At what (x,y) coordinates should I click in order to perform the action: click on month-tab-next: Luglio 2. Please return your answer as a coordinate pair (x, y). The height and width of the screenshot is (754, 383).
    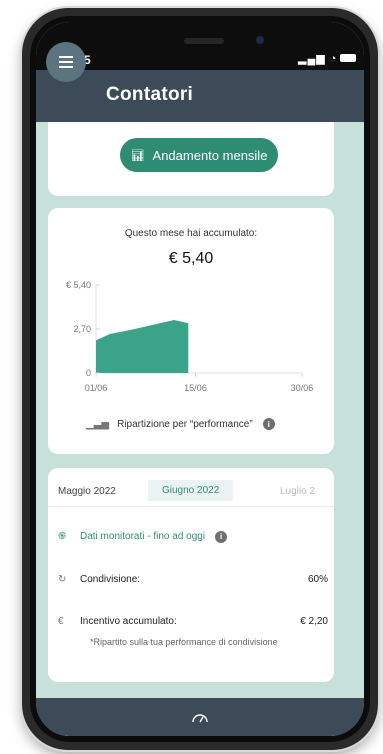
    Looking at the image, I should click on (297, 491).